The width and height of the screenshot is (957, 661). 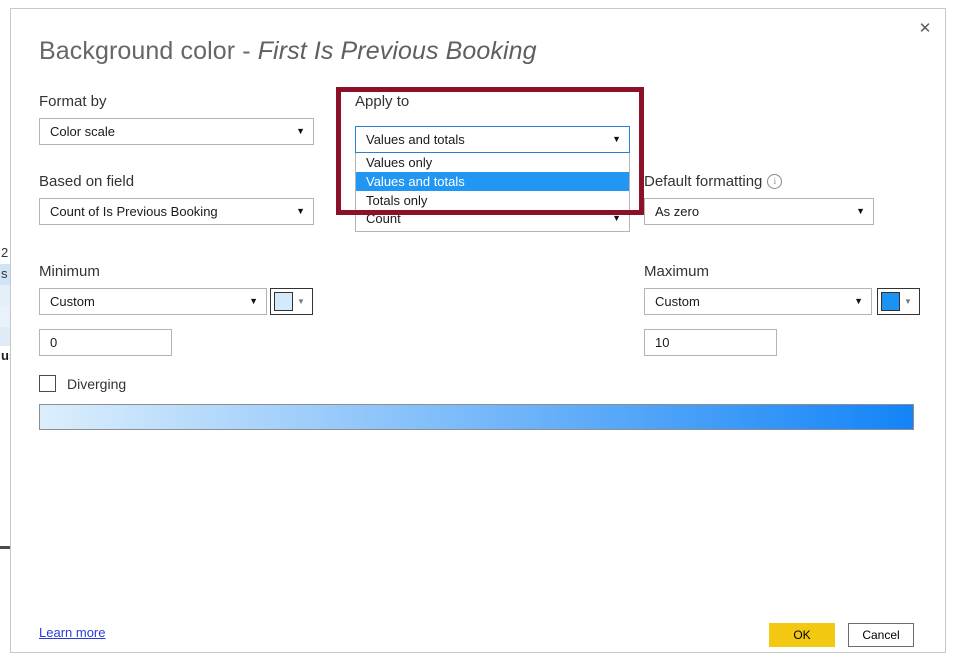 What do you see at coordinates (397, 51) in the screenshot?
I see `dialog-title-field: First Is Previous Booking` at bounding box center [397, 51].